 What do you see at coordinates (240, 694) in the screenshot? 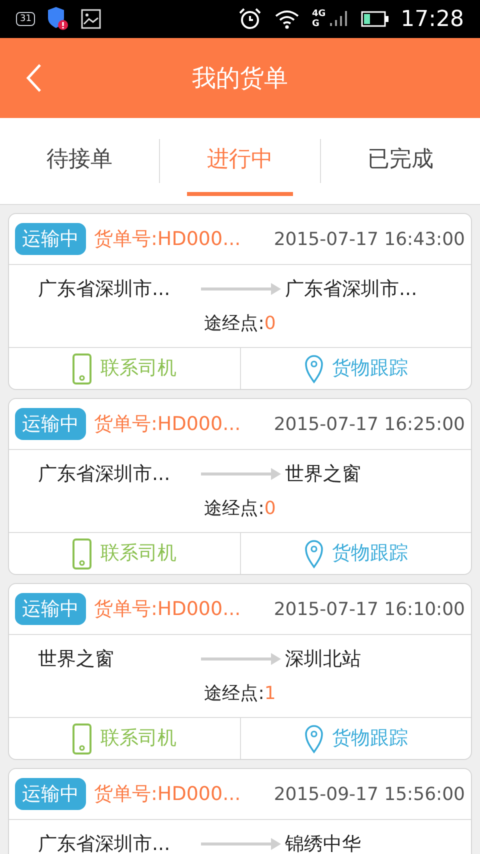
I see `waypoint-count: 途经点:1` at bounding box center [240, 694].